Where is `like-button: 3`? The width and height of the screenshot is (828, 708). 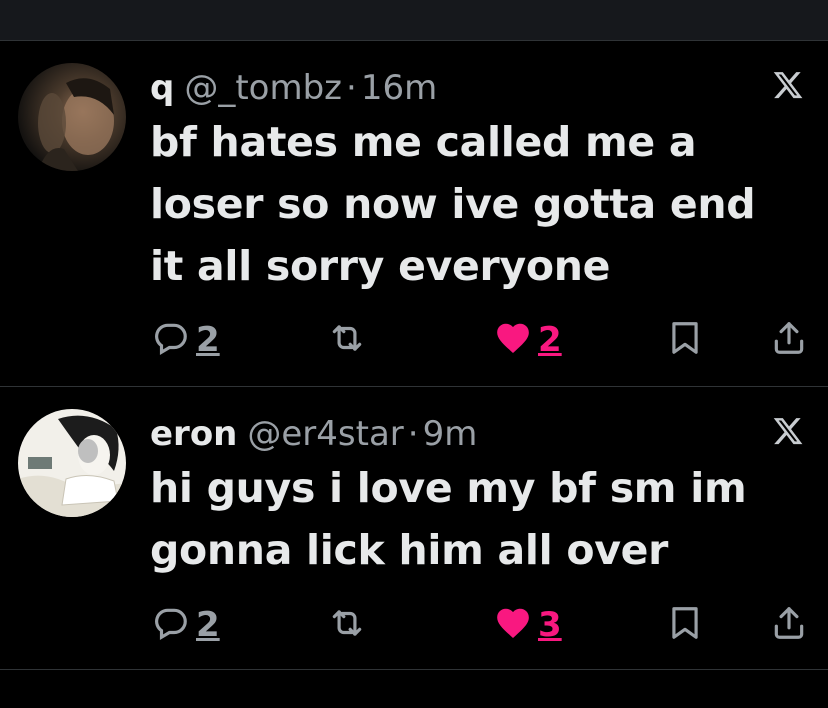
like-button: 3 is located at coordinates (528, 625).